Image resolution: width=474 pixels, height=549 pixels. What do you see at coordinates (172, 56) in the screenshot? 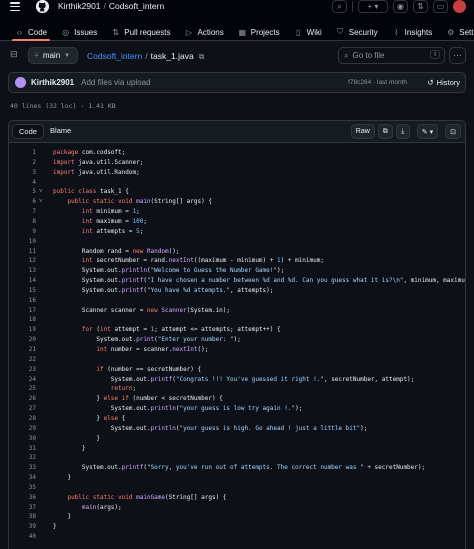
I see `file-name: task_1.java` at bounding box center [172, 56].